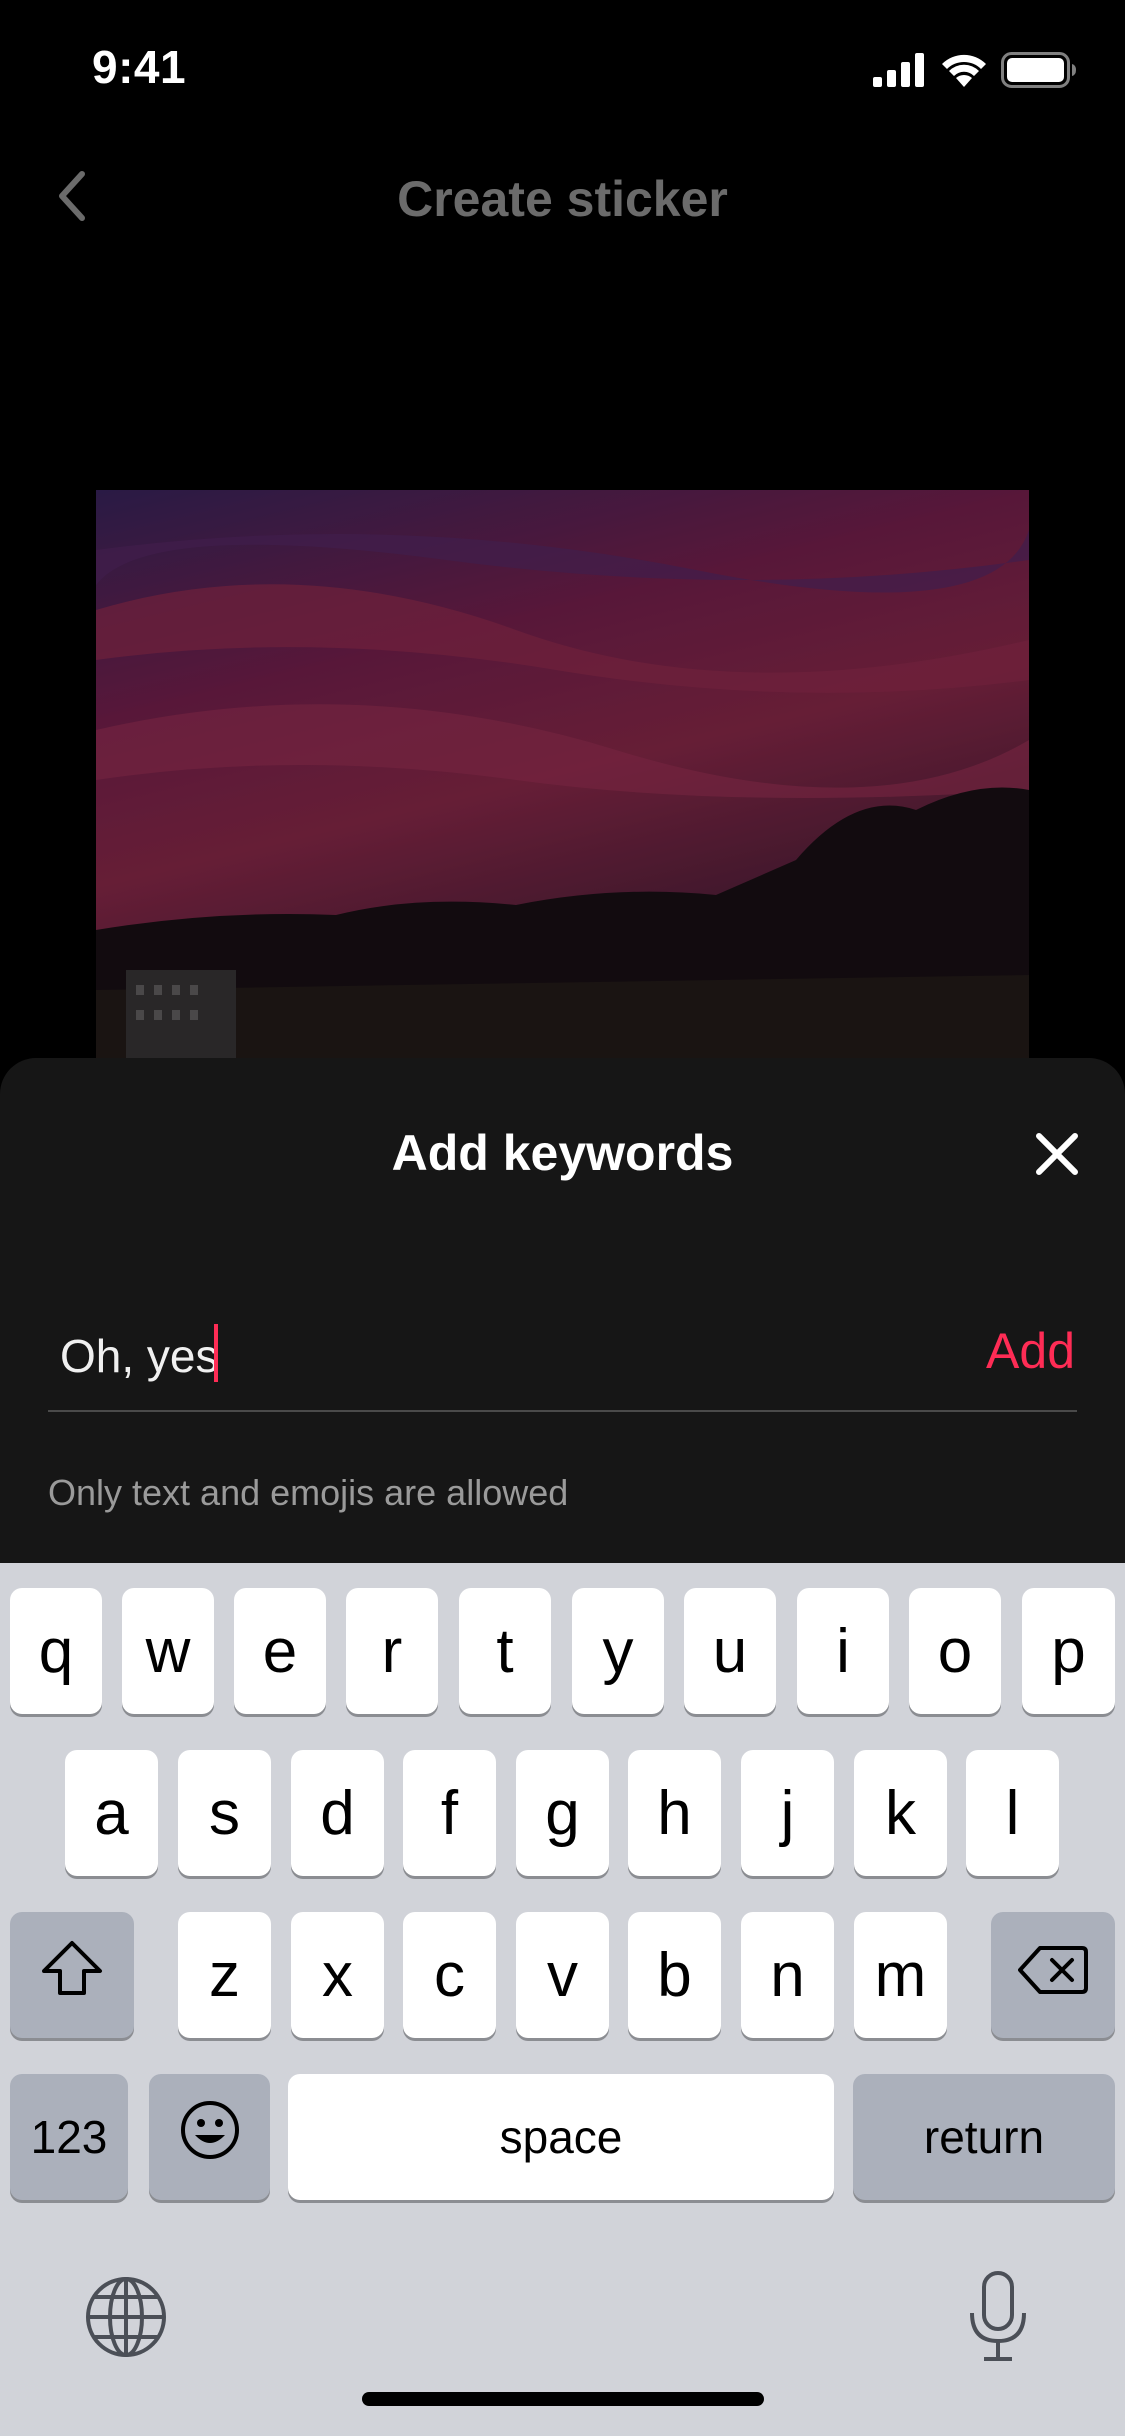 The image size is (1125, 2436). I want to click on add-button: Add, so click(1030, 1351).